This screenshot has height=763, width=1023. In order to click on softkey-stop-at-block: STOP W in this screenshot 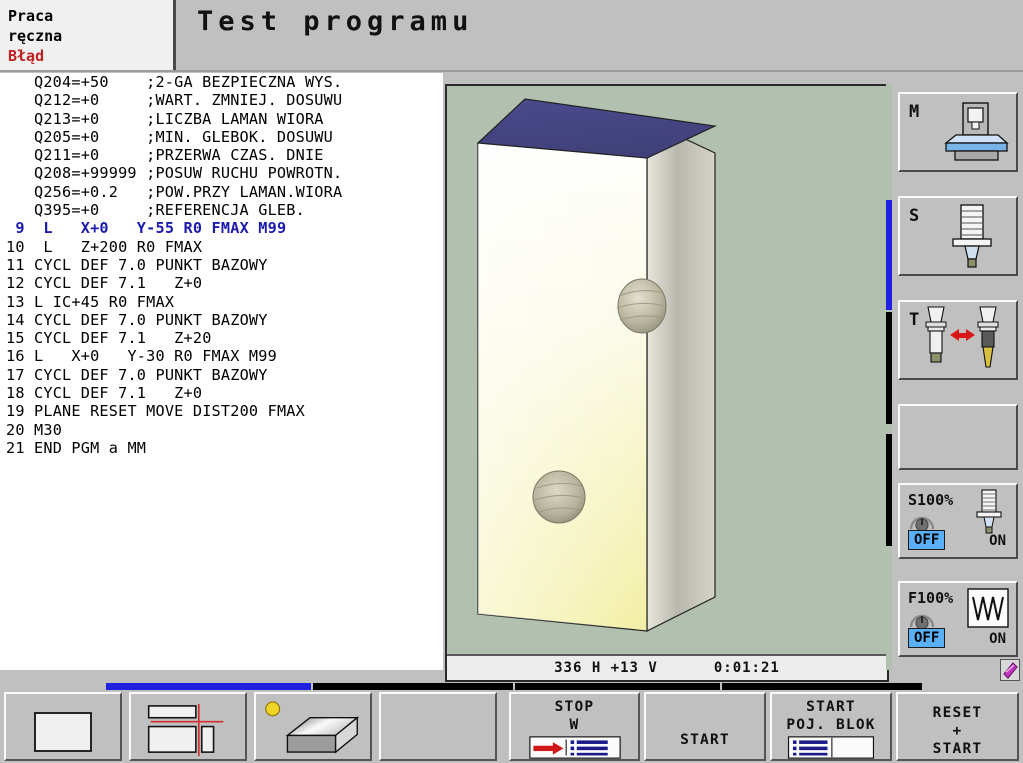, I will do `click(574, 726)`.